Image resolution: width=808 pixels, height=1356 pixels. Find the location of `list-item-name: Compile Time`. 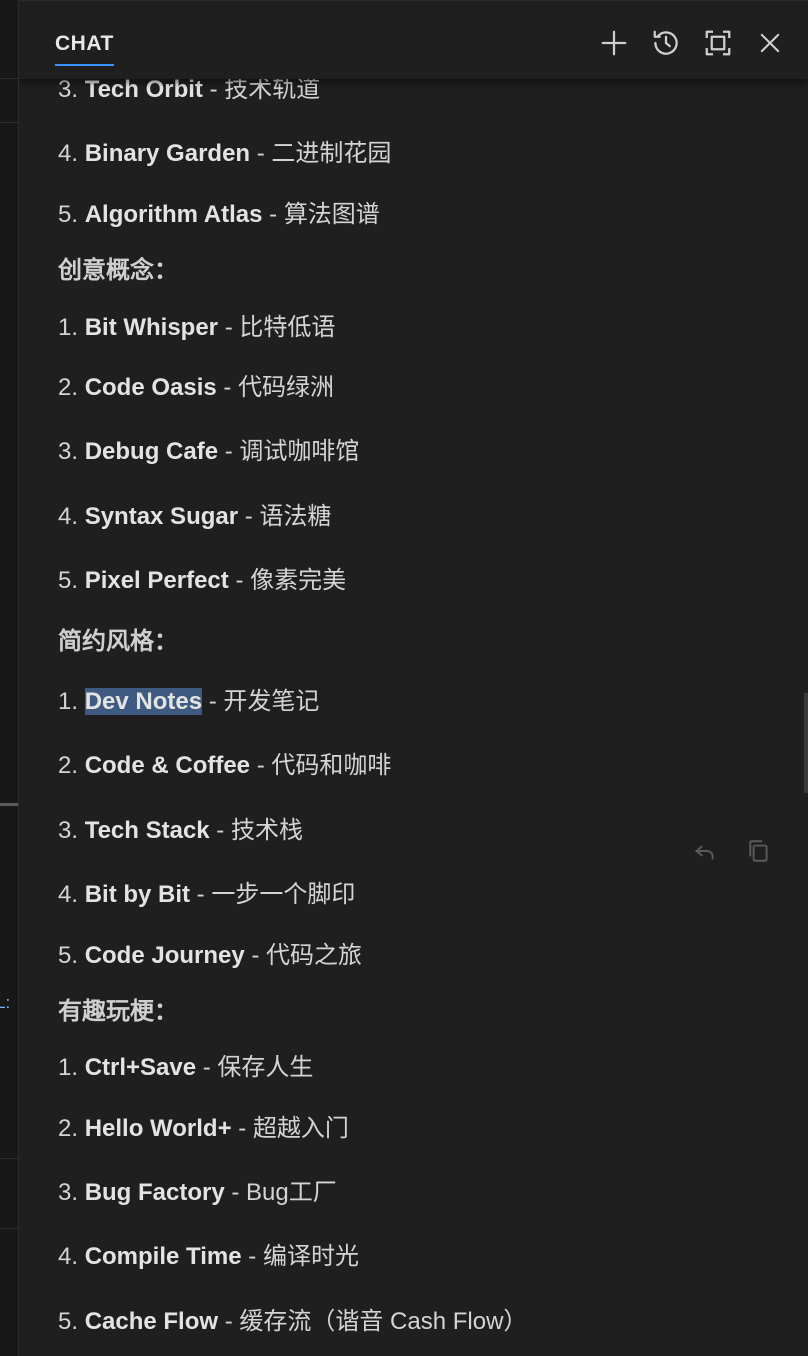

list-item-name: Compile Time is located at coordinates (163, 1256).